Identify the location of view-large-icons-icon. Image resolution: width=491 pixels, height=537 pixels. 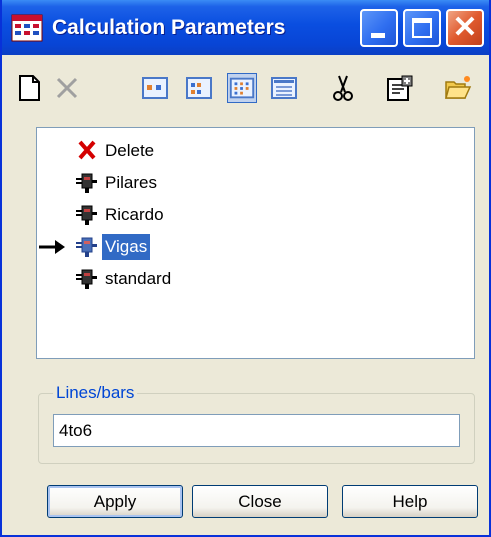
(155, 88).